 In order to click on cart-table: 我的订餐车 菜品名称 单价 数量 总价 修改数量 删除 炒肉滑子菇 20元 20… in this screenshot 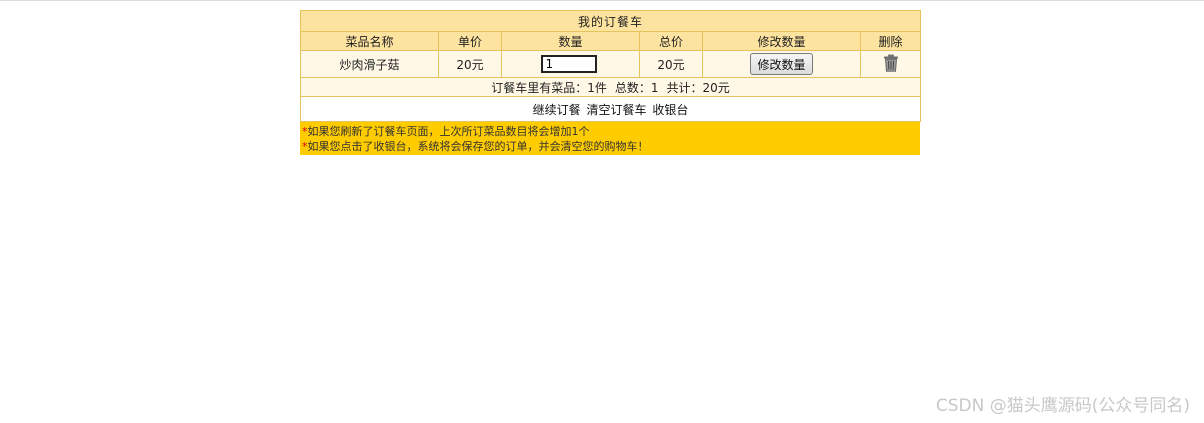, I will do `click(610, 66)`.